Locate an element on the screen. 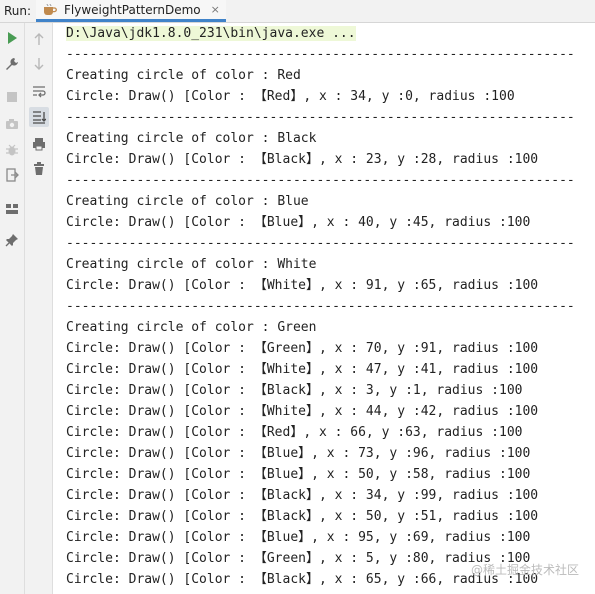 Image resolution: width=595 pixels, height=594 pixels. console-line: Creating circle of color : White is located at coordinates (191, 264).